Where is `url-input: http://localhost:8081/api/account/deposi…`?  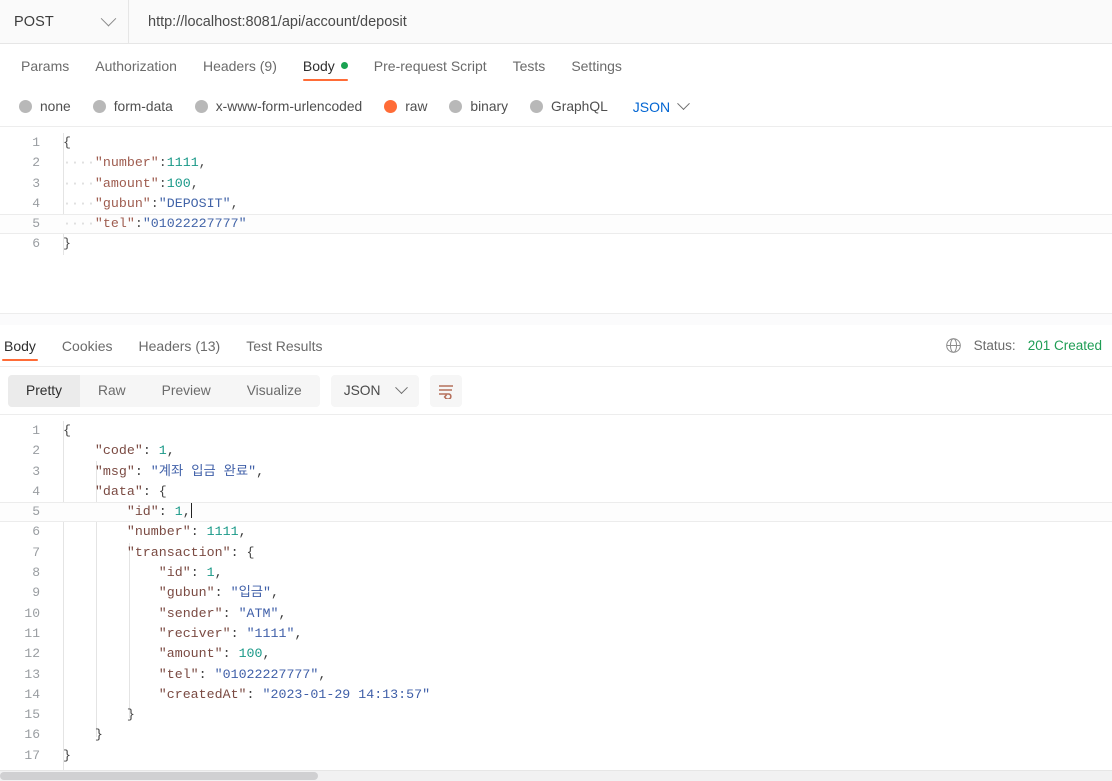
url-input: http://localhost:8081/api/account/deposi… is located at coordinates (620, 21).